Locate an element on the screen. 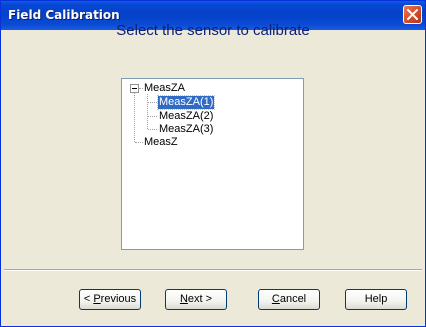  cancel-button-label: ancel is located at coordinates (293, 299).